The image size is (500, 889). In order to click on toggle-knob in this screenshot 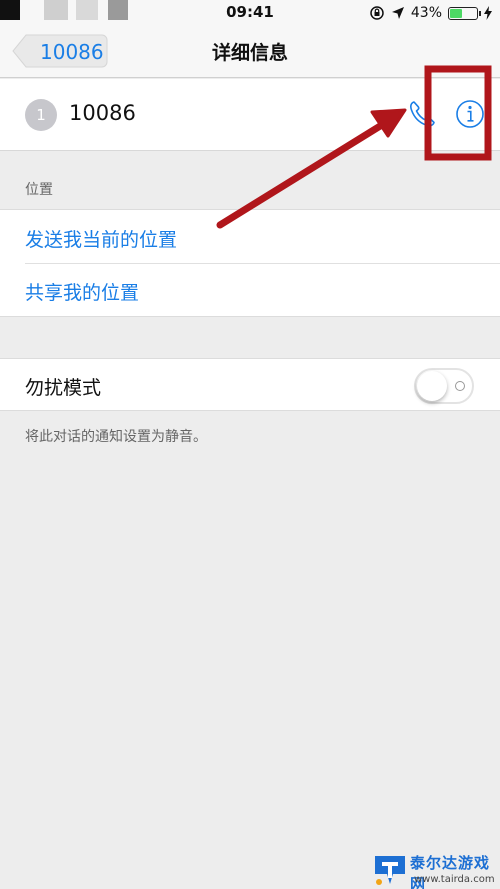, I will do `click(432, 386)`.